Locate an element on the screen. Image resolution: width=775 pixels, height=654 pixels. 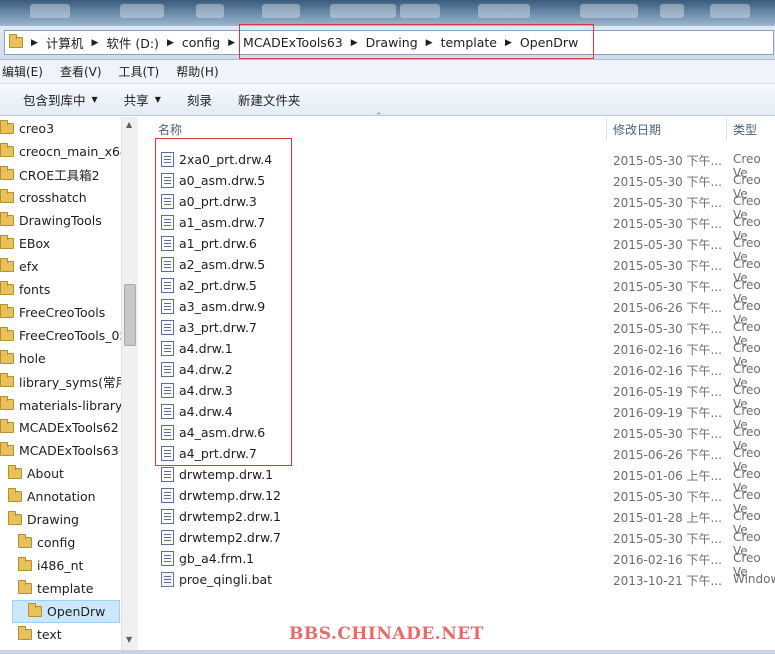
new-folder-button: 新建文件夹 is located at coordinates (269, 99).